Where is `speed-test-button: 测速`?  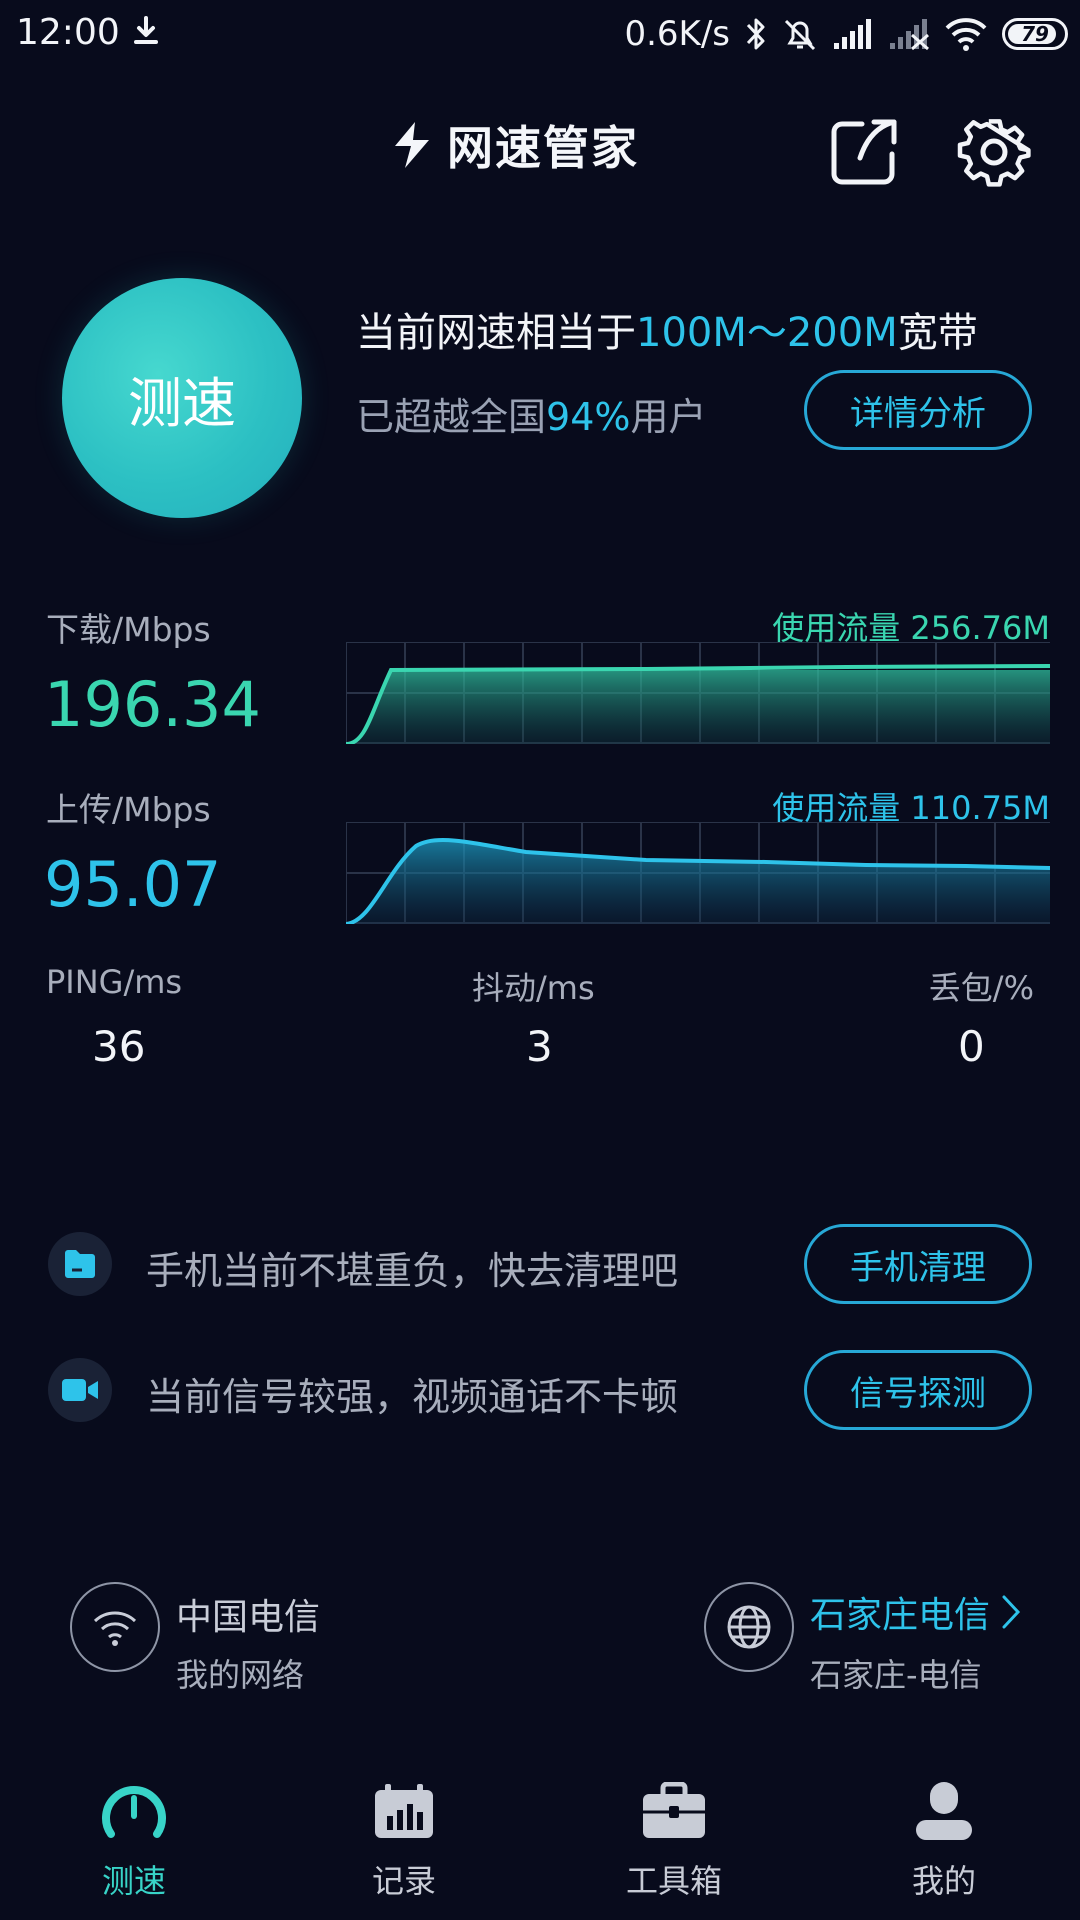
speed-test-button: 测速 is located at coordinates (182, 398).